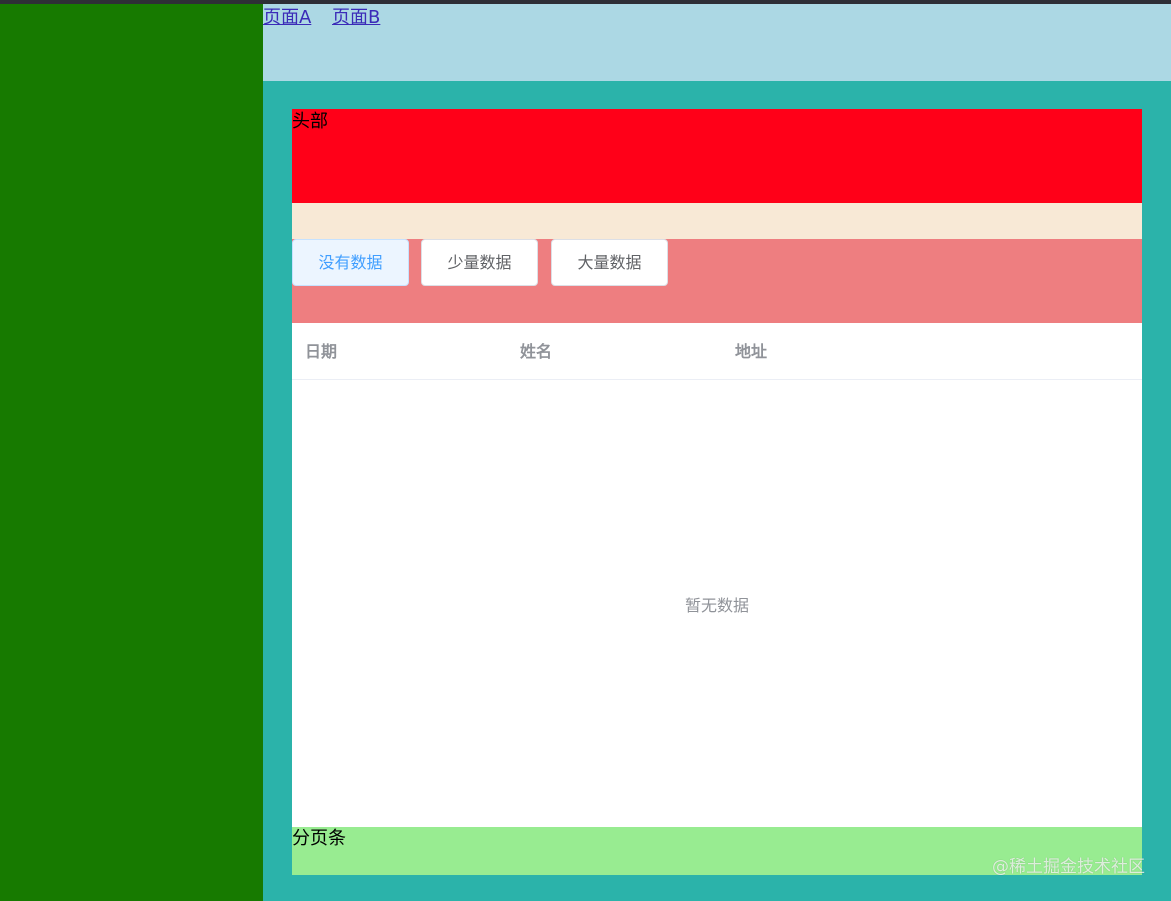 This screenshot has width=1171, height=901. What do you see at coordinates (479, 262) in the screenshot?
I see `little-data-button: 少量数据` at bounding box center [479, 262].